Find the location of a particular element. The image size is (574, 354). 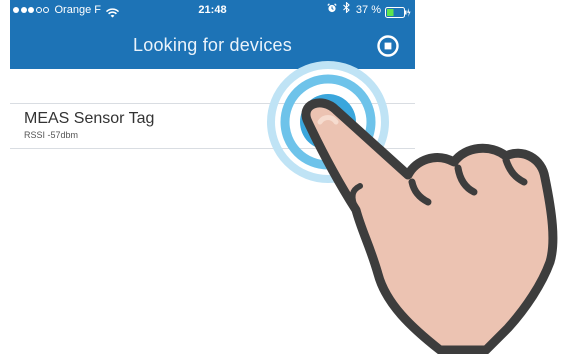

status-right: 37 % is located at coordinates (369, 10).